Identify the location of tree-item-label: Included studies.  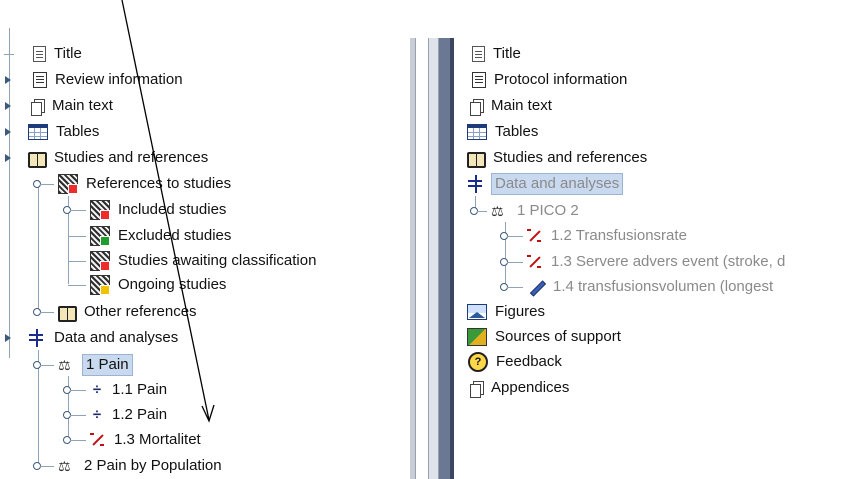
(172, 209).